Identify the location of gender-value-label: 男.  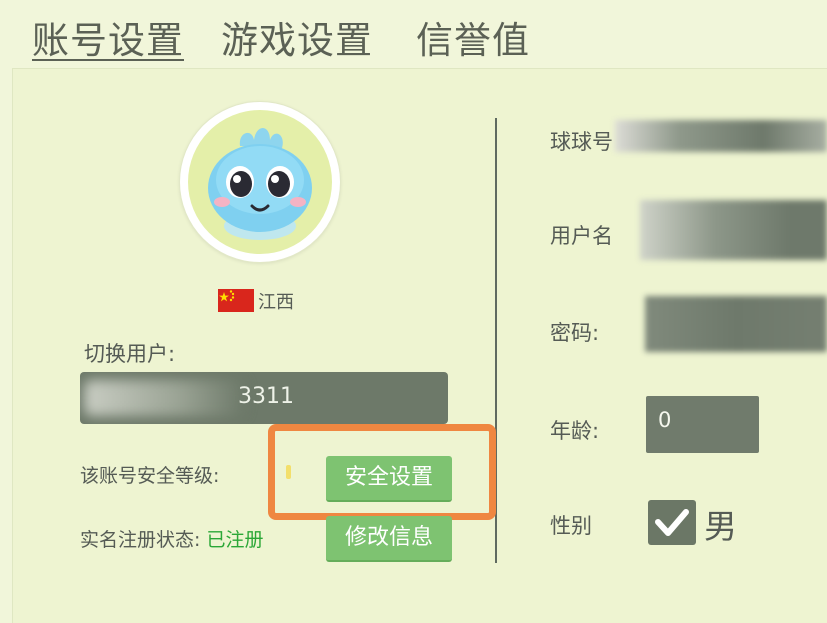
(720, 526).